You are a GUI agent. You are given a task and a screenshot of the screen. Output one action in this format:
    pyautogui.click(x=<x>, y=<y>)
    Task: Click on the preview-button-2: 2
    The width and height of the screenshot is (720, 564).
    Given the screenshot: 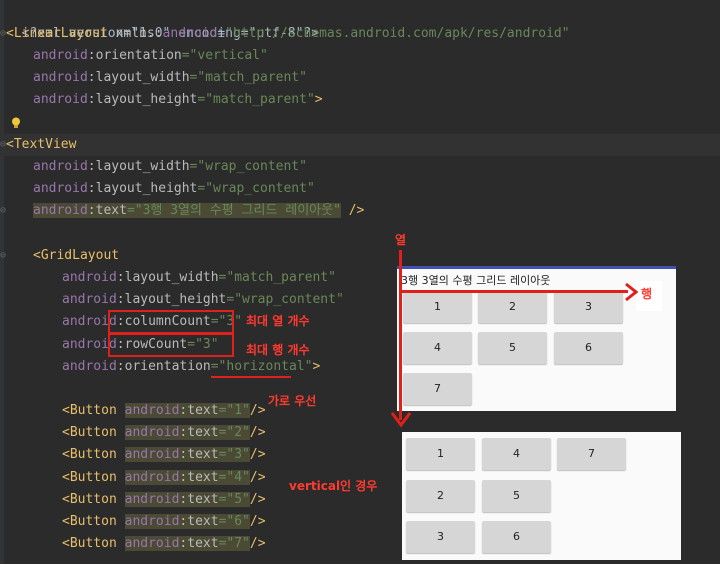 What is the action you would take?
    pyautogui.click(x=512, y=307)
    